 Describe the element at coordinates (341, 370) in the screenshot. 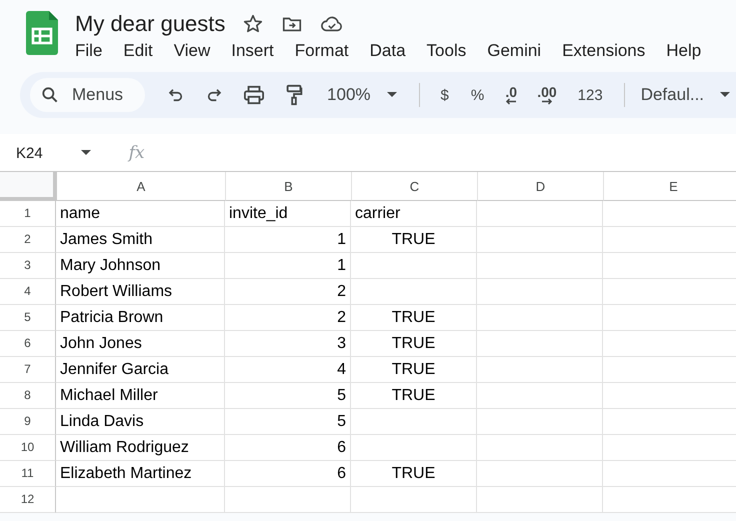

I see `cell-value: 4` at that location.